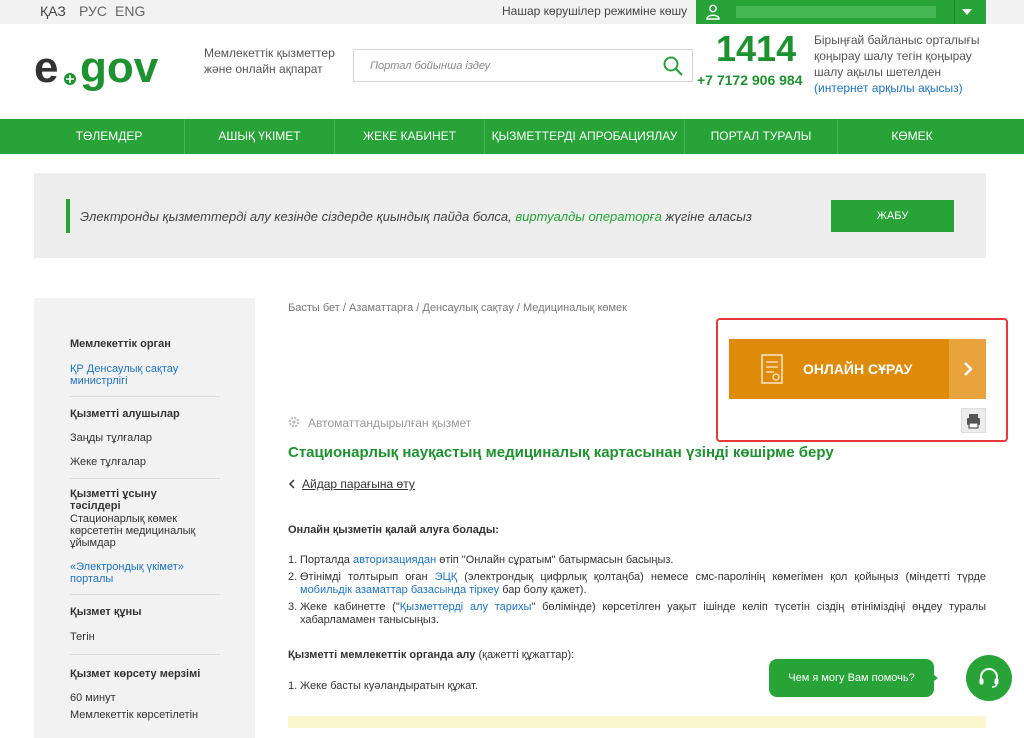  I want to click on back-link-text: Айдар парағына өту, so click(358, 484).